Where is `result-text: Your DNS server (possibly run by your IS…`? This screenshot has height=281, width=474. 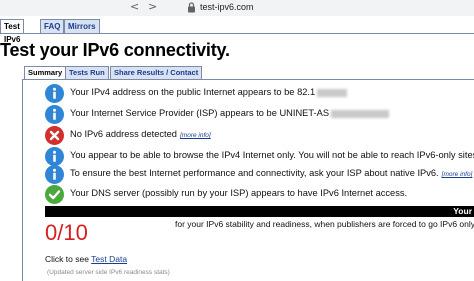
result-text: Your DNS server (possibly run by your IS… is located at coordinates (239, 193).